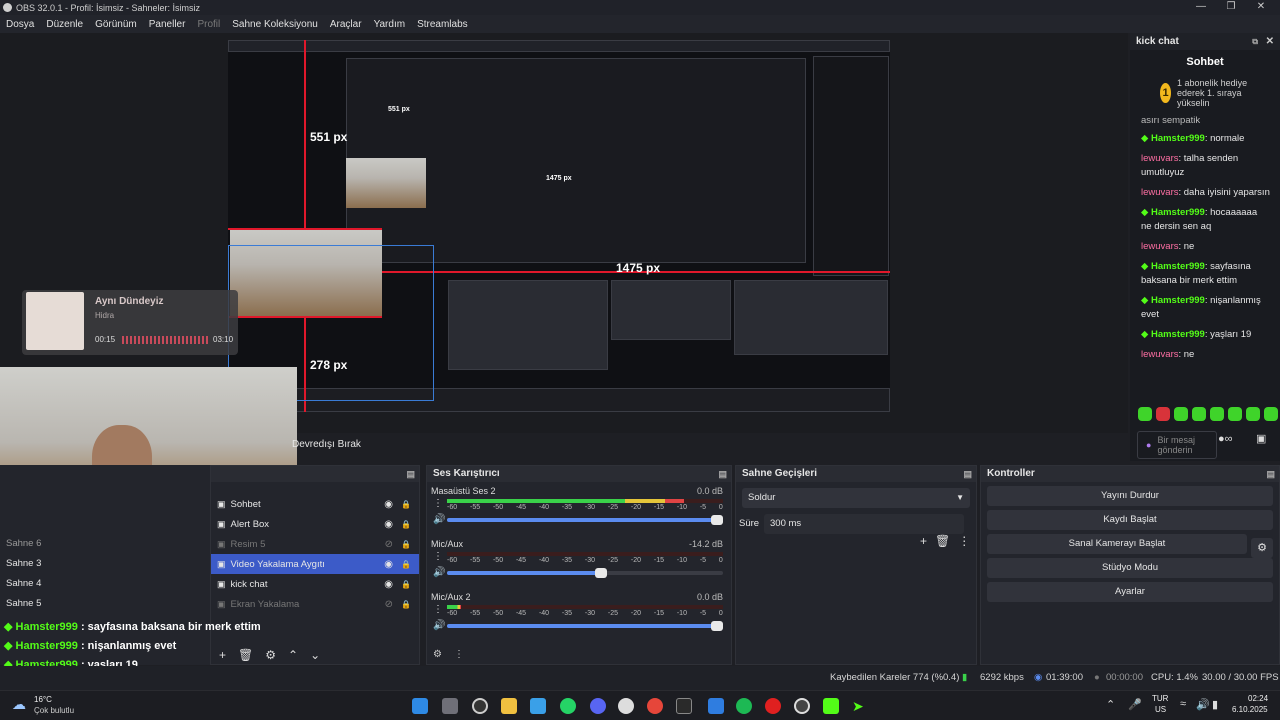 The height and width of the screenshot is (720, 1280). What do you see at coordinates (1250, 709) in the screenshot?
I see `clock-date: 6.10.2025` at bounding box center [1250, 709].